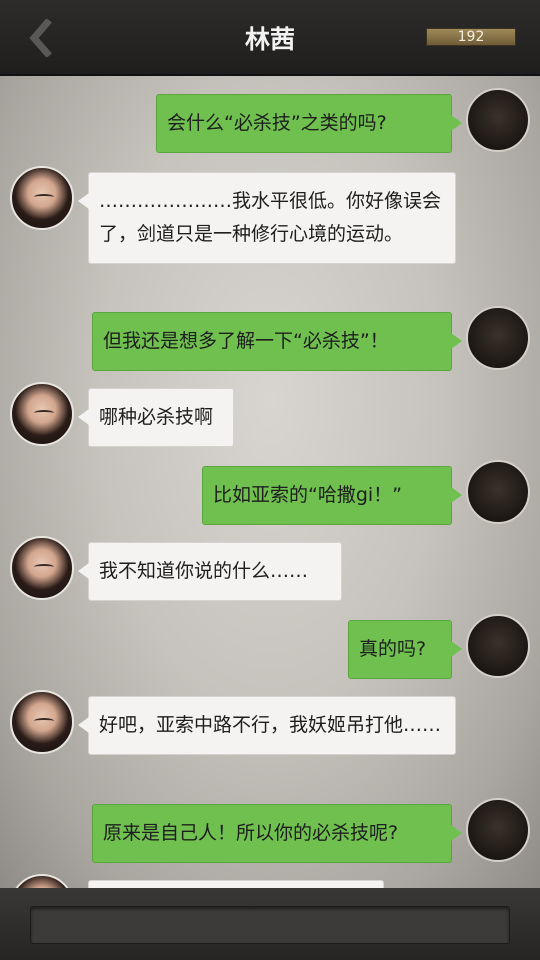 The height and width of the screenshot is (960, 540). Describe the element at coordinates (156, 417) in the screenshot. I see `message-bubble-received: 哪种必杀技啊` at that location.